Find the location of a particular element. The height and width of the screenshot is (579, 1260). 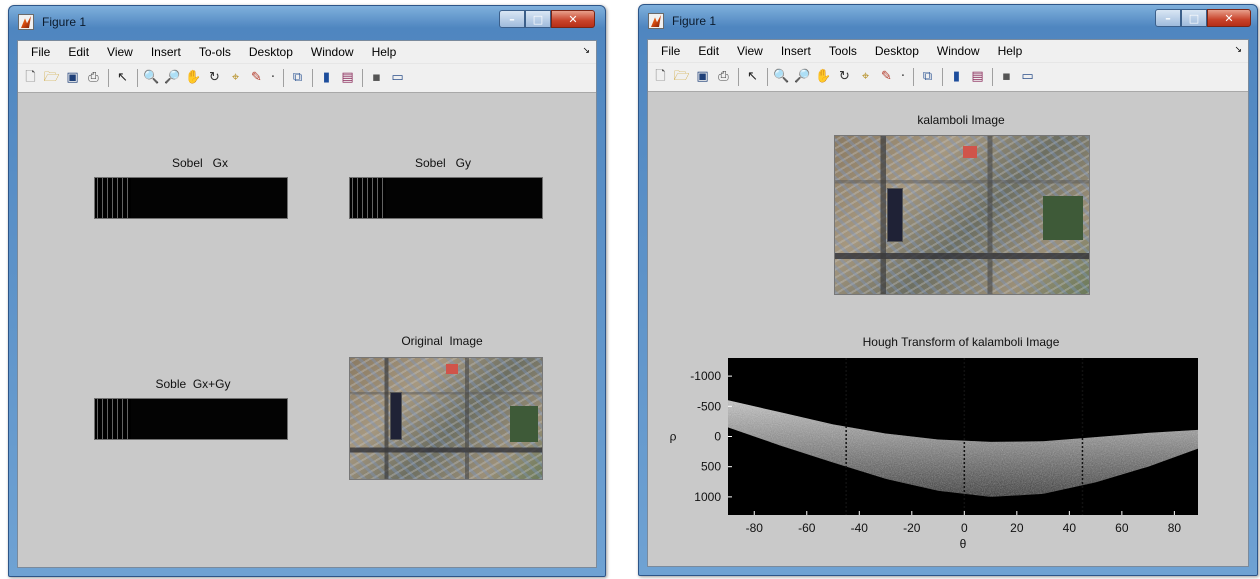

x-tick-label: 40 is located at coordinates (1070, 528).